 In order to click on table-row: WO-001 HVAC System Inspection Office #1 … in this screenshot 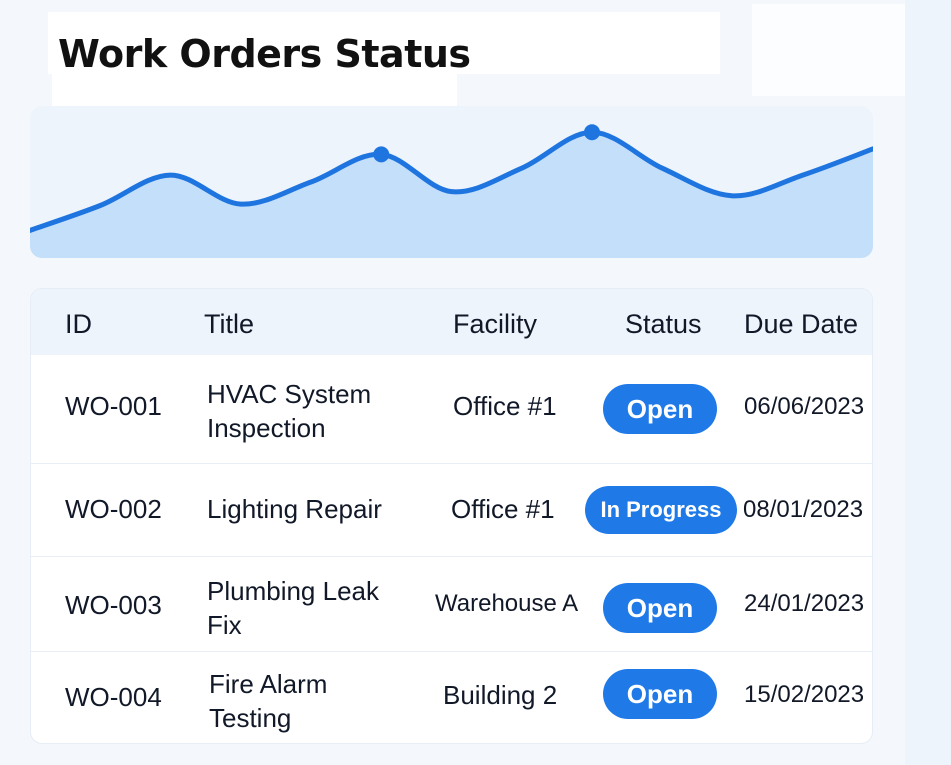, I will do `click(451, 409)`.